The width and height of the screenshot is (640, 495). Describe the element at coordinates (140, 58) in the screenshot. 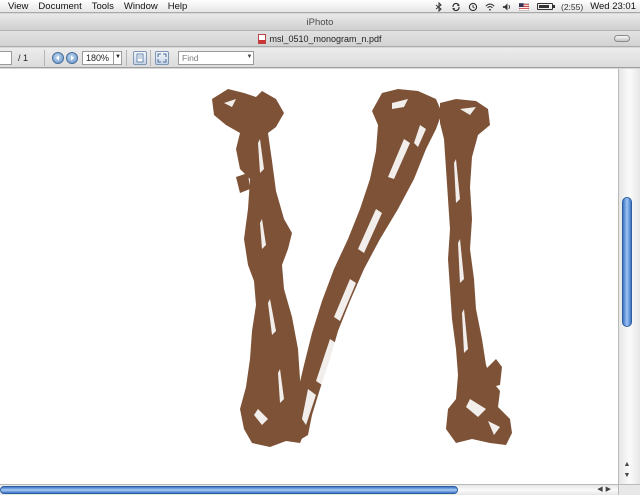

I see `single-page-icon` at that location.